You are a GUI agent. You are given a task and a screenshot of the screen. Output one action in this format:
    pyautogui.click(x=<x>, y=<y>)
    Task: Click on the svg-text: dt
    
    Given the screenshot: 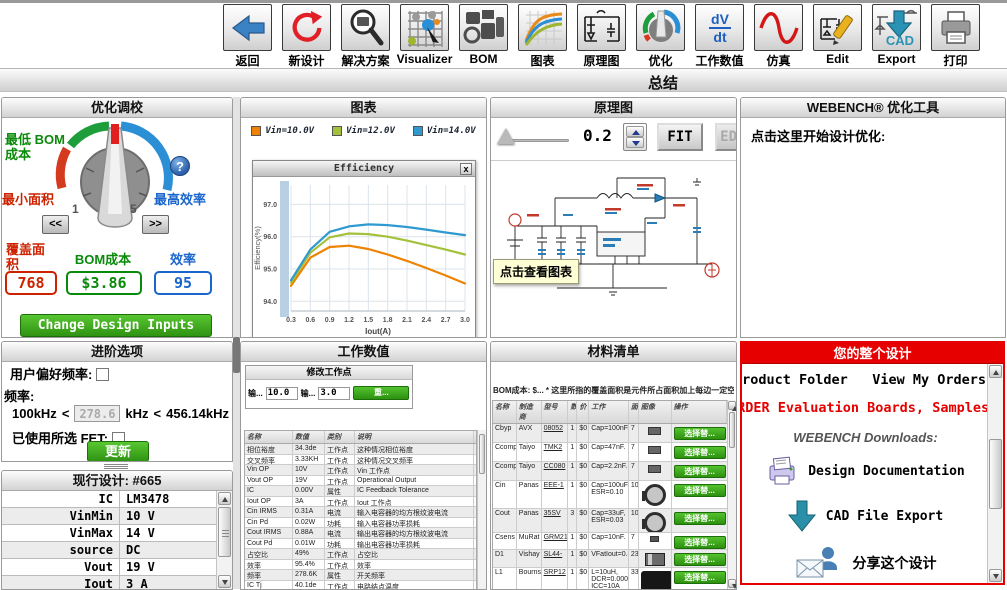 What is the action you would take?
    pyautogui.click(x=720, y=37)
    